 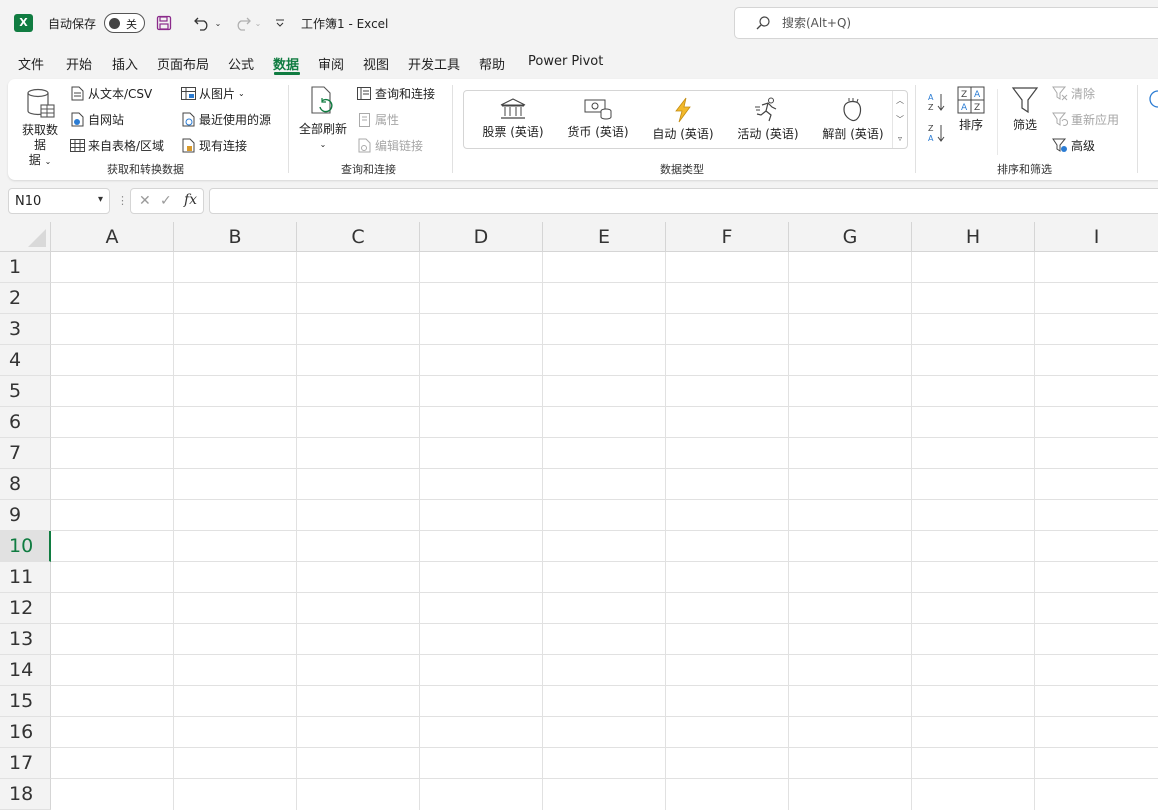 What do you see at coordinates (241, 63) in the screenshot?
I see `tab-formulas: 公式` at bounding box center [241, 63].